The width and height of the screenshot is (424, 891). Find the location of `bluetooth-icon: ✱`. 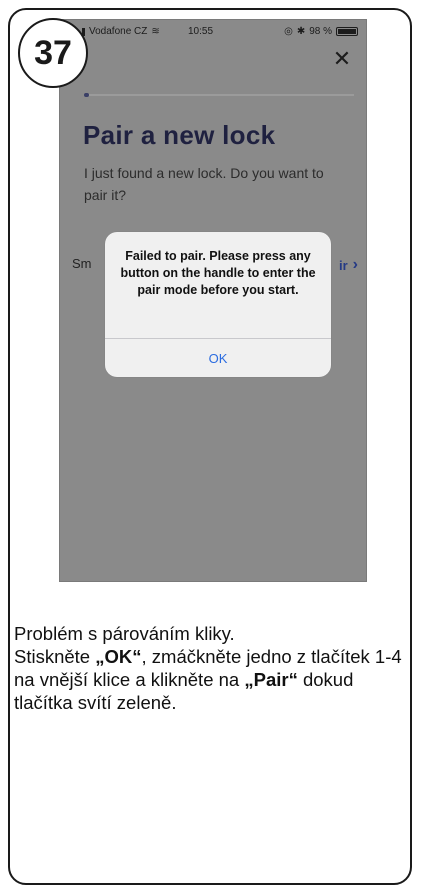

bluetooth-icon: ✱ is located at coordinates (301, 31).